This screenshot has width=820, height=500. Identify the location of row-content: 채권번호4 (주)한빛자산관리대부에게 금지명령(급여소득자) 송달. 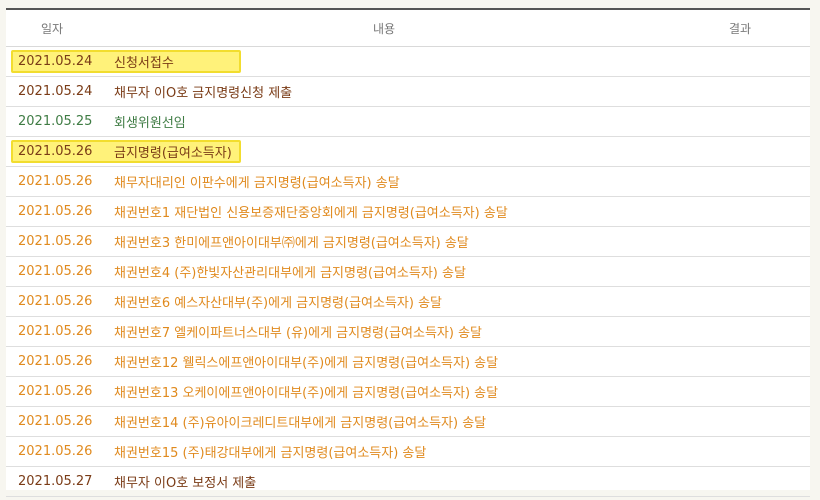
(290, 273).